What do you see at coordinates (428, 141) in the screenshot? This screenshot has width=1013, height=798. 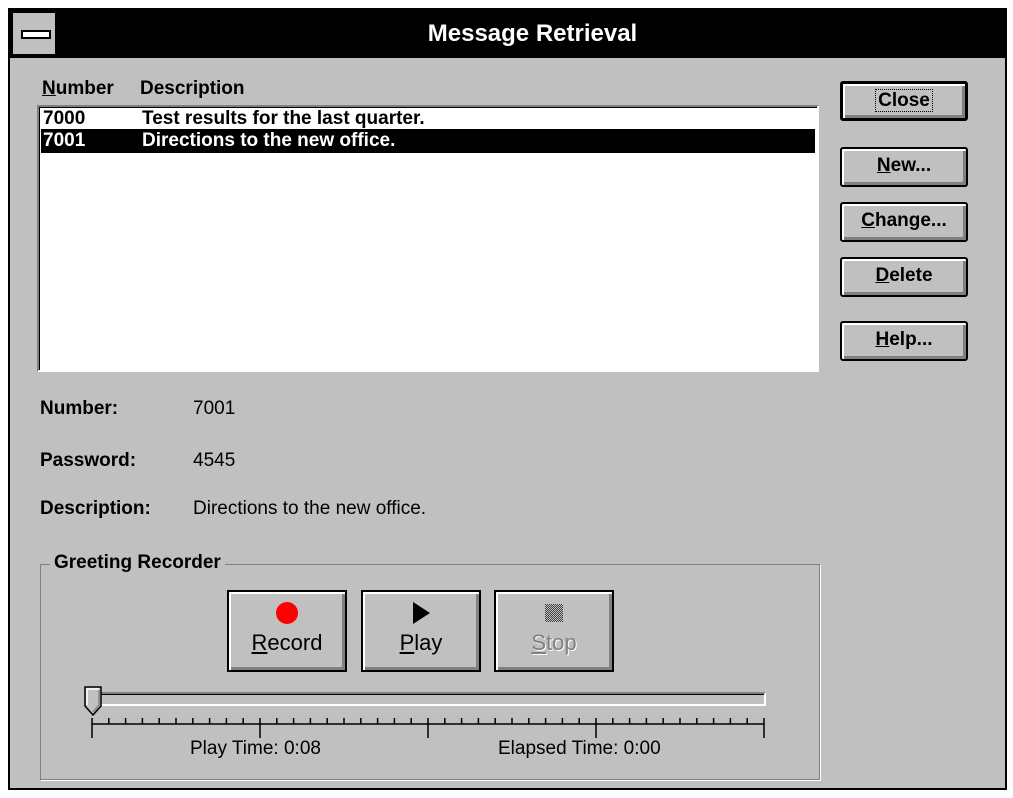 I see `list-item-selected: 7001 Directions to the new office.` at bounding box center [428, 141].